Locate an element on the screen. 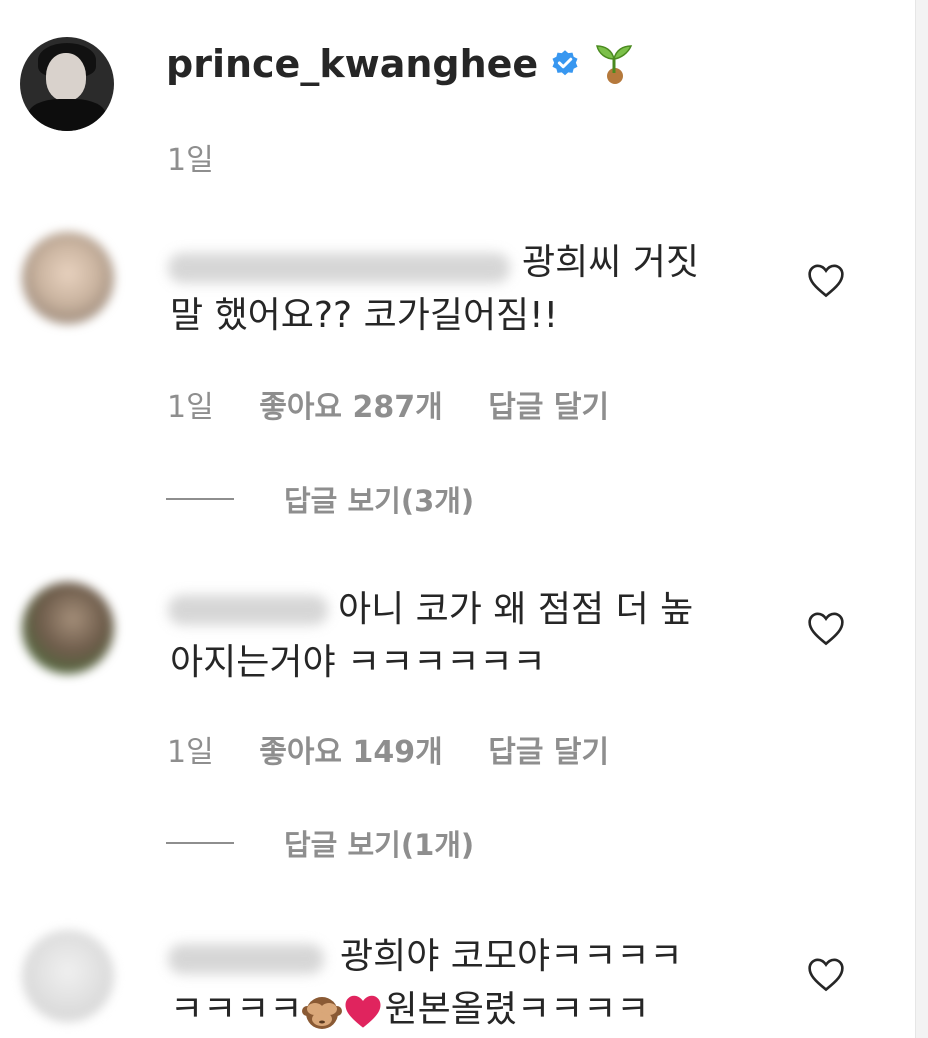 Image resolution: width=928 pixels, height=1038 pixels. post-username: prince_kwanghee is located at coordinates (352, 64).